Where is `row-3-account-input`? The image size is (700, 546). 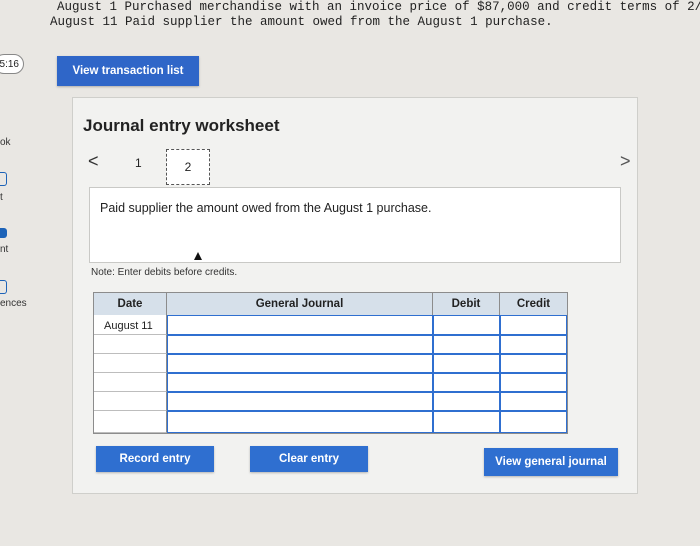 row-3-account-input is located at coordinates (300, 363).